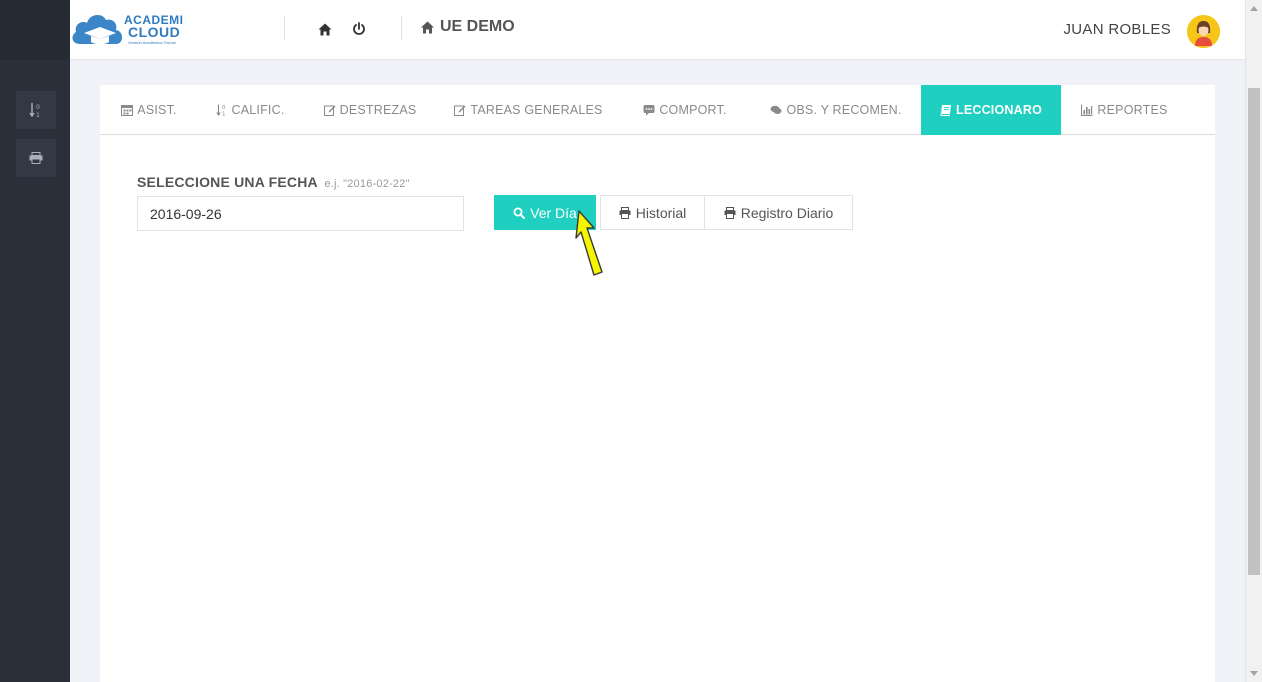 This screenshot has height=682, width=1262. Describe the element at coordinates (97, 29) in the screenshot. I see `cloud-logo-icon` at that location.